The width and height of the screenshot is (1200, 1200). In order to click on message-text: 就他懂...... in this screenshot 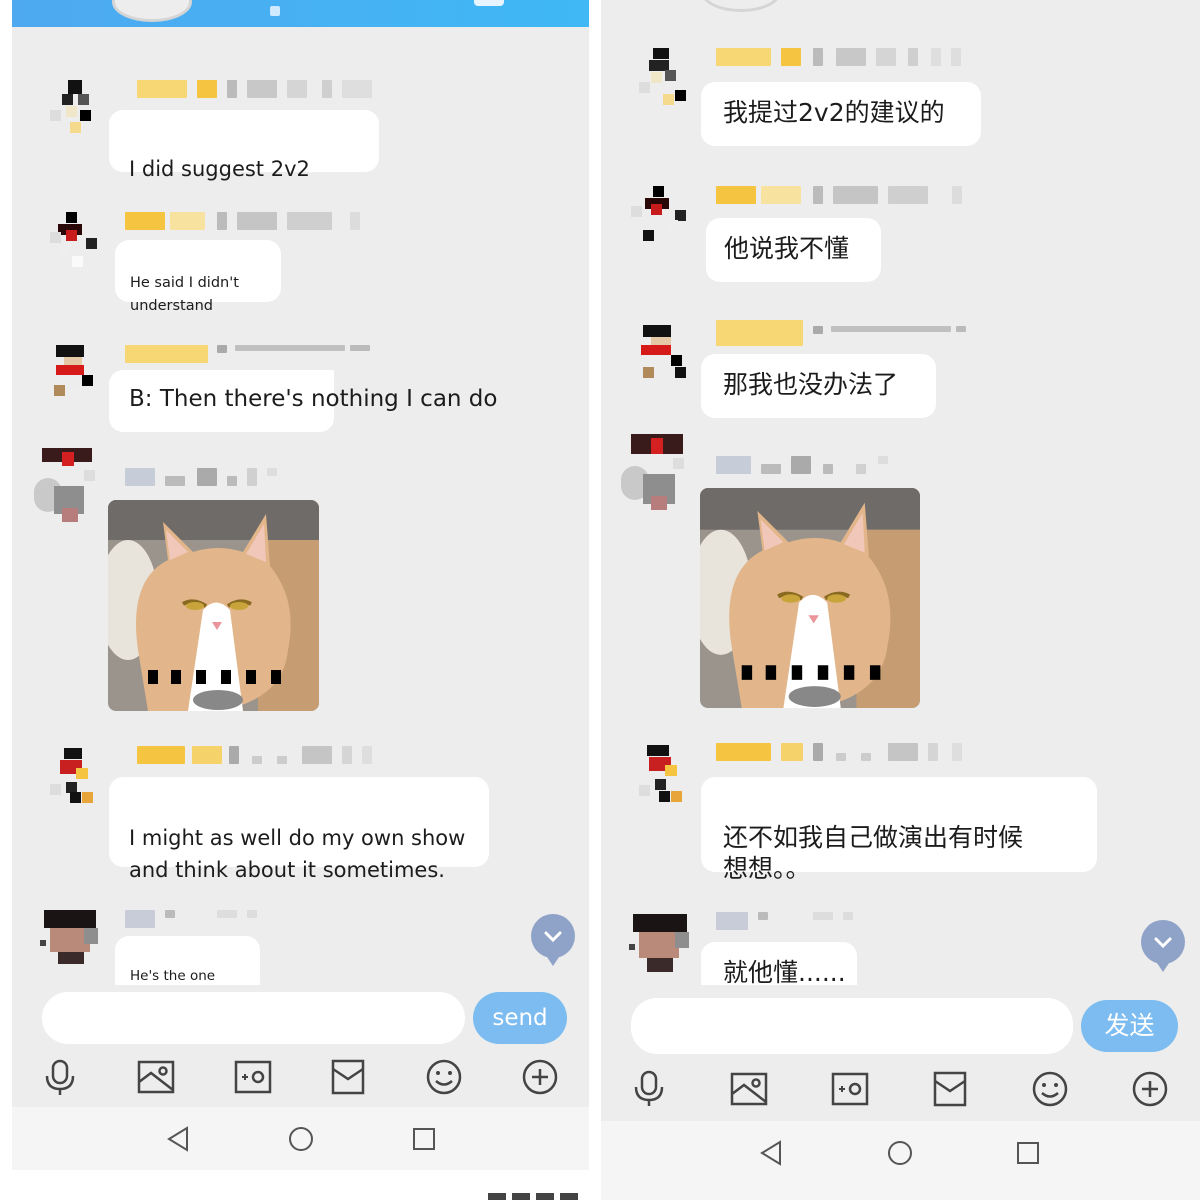, I will do `click(784, 972)`.